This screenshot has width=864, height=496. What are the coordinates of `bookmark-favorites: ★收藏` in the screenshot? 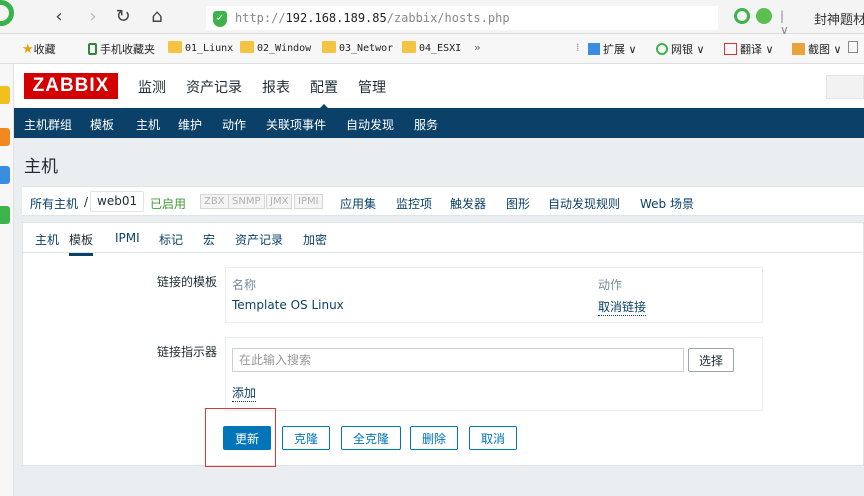 It's located at (39, 49).